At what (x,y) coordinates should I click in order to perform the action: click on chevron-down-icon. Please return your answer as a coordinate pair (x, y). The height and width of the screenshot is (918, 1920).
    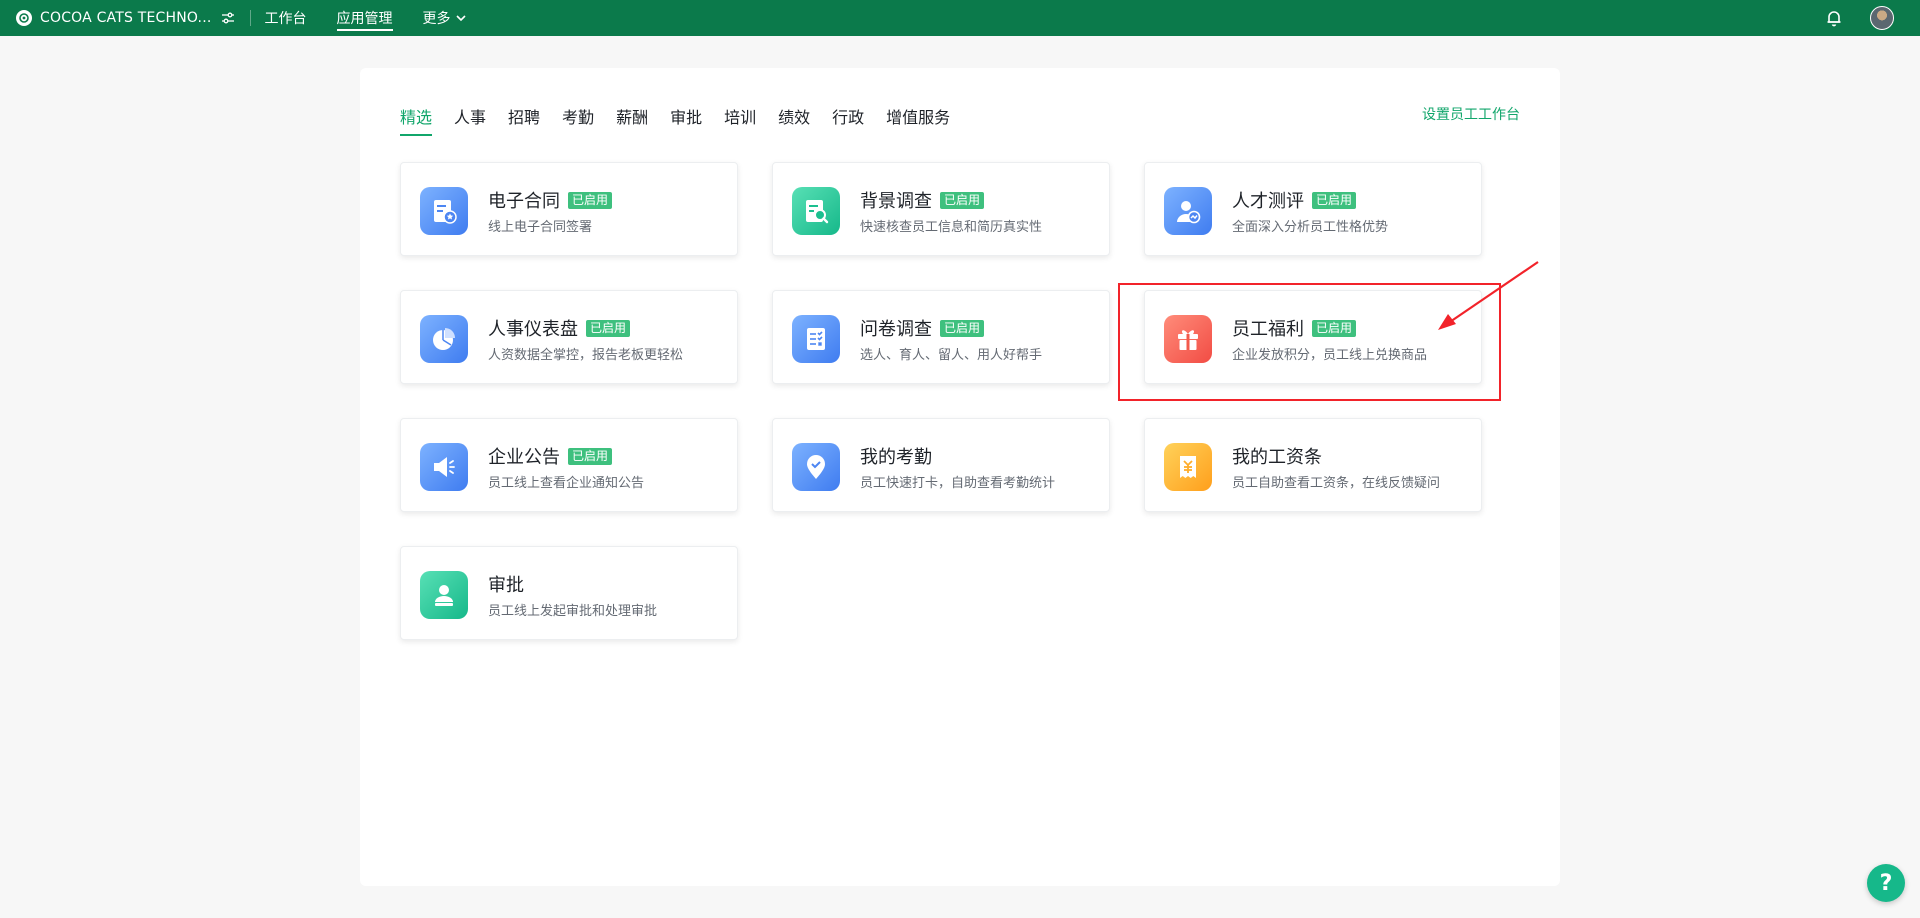
    Looking at the image, I should click on (460, 18).